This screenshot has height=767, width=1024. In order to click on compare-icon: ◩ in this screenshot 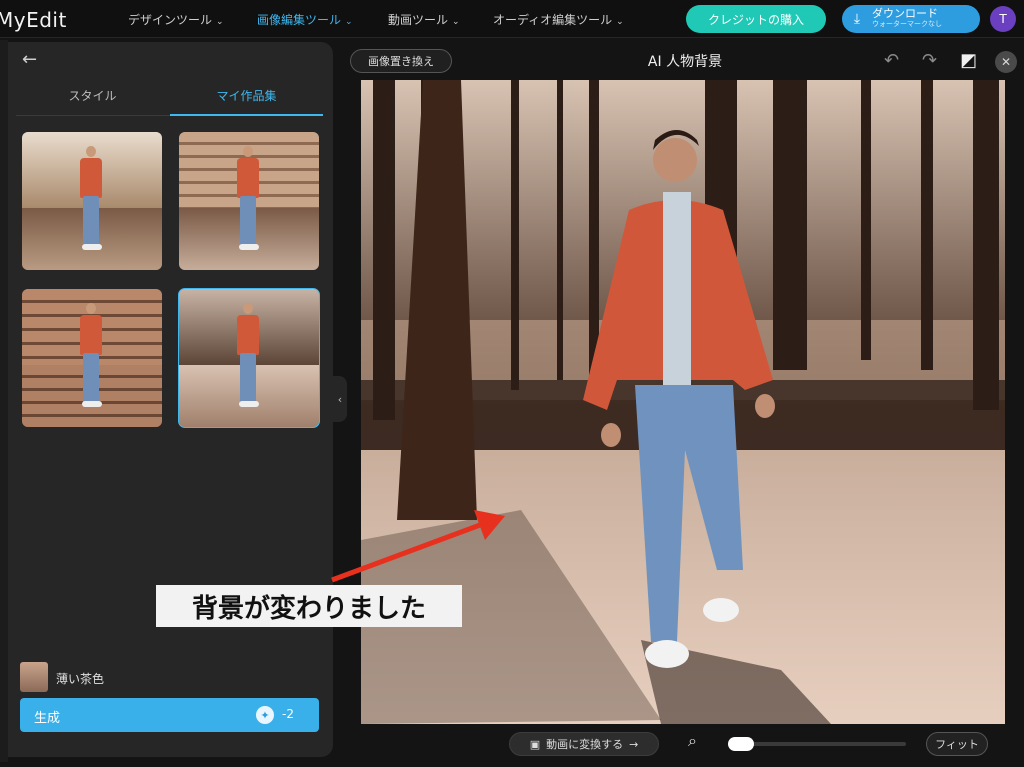, I will do `click(968, 60)`.